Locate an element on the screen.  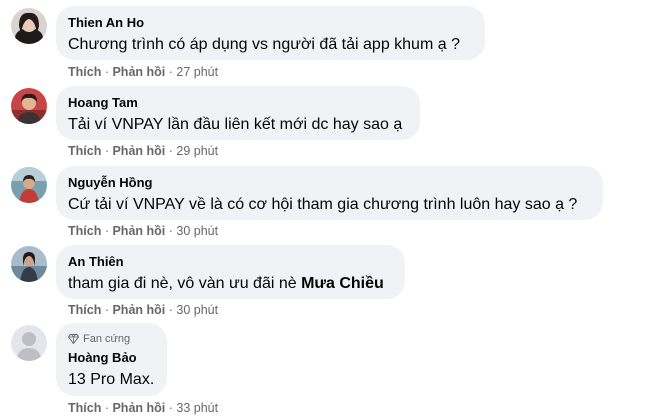
comment-actions: Thích · Phản hồi · 29 phút is located at coordinates (143, 151).